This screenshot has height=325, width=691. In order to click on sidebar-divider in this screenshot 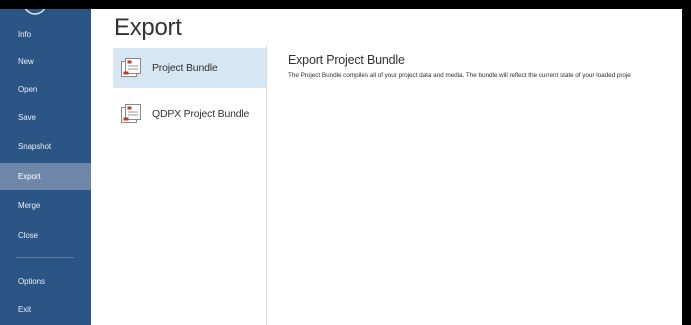, I will do `click(45, 257)`.